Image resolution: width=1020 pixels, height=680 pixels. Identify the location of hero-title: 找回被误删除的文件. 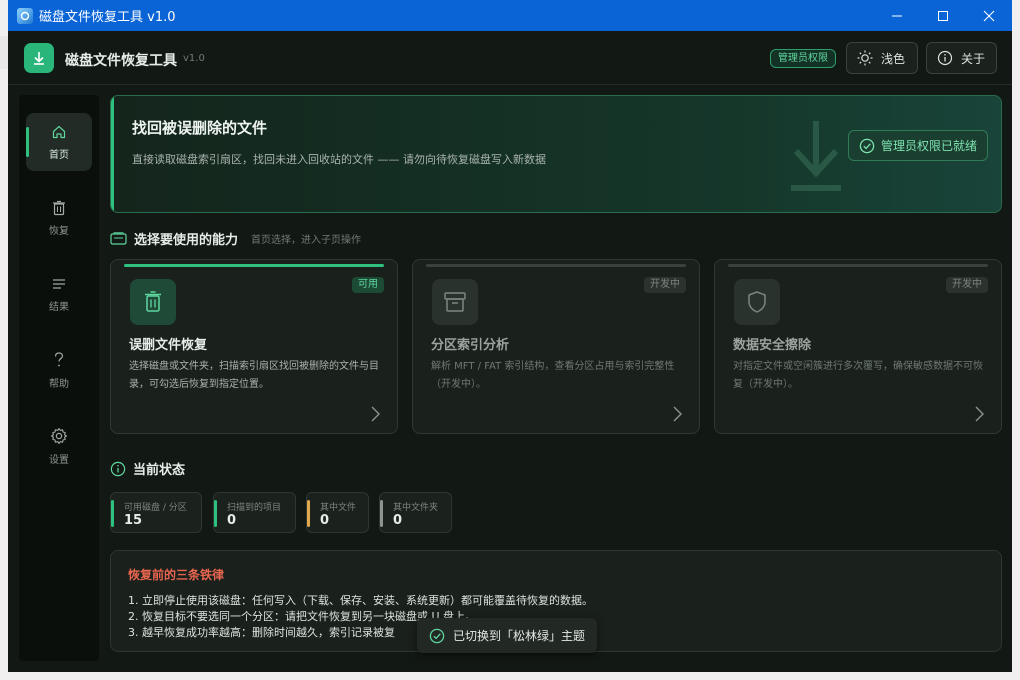
(200, 128).